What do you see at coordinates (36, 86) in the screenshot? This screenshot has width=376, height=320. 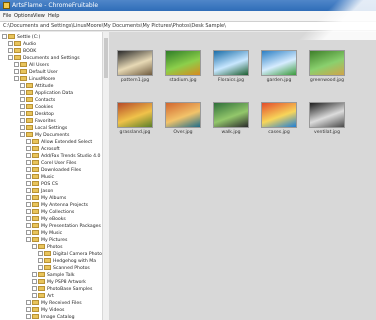 I see `tree-node: Attitude` at bounding box center [36, 86].